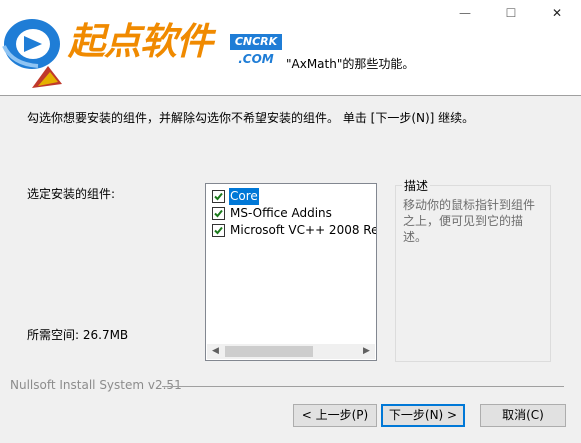  I want to click on watermark-logo: 起点软件 CNCRK .COM, so click(152, 41).